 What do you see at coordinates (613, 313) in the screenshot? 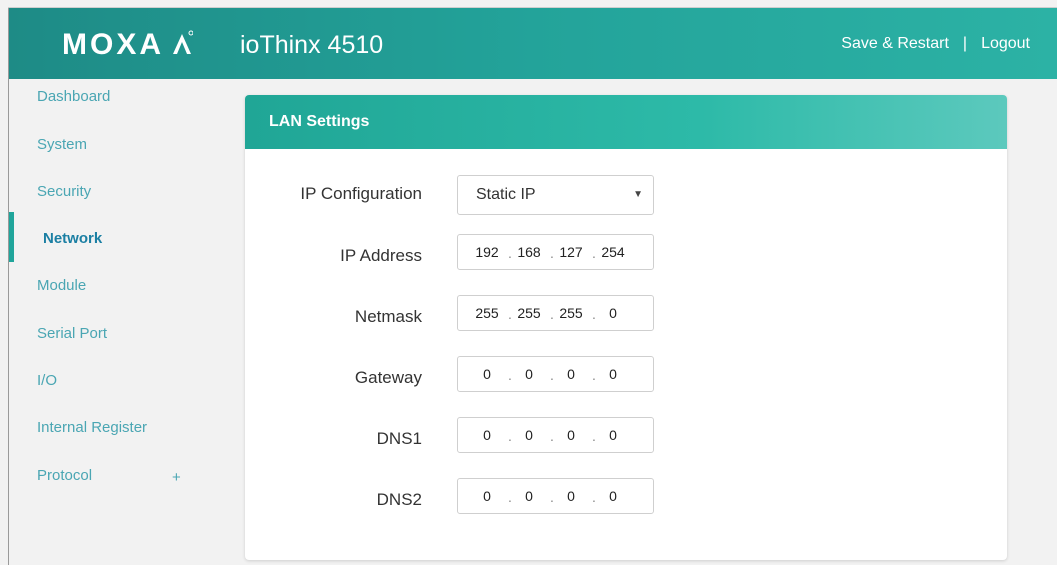
I see `netmask-octet-4: 0` at bounding box center [613, 313].